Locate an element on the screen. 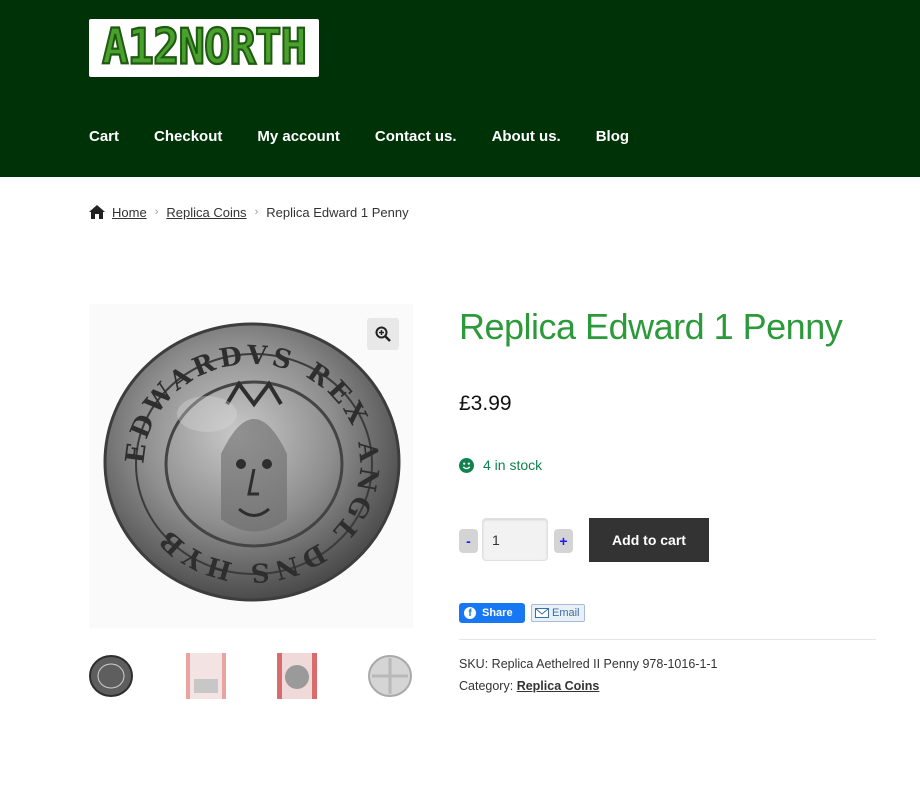 The width and height of the screenshot is (920, 806). category-link: Replica Coins is located at coordinates (558, 686).